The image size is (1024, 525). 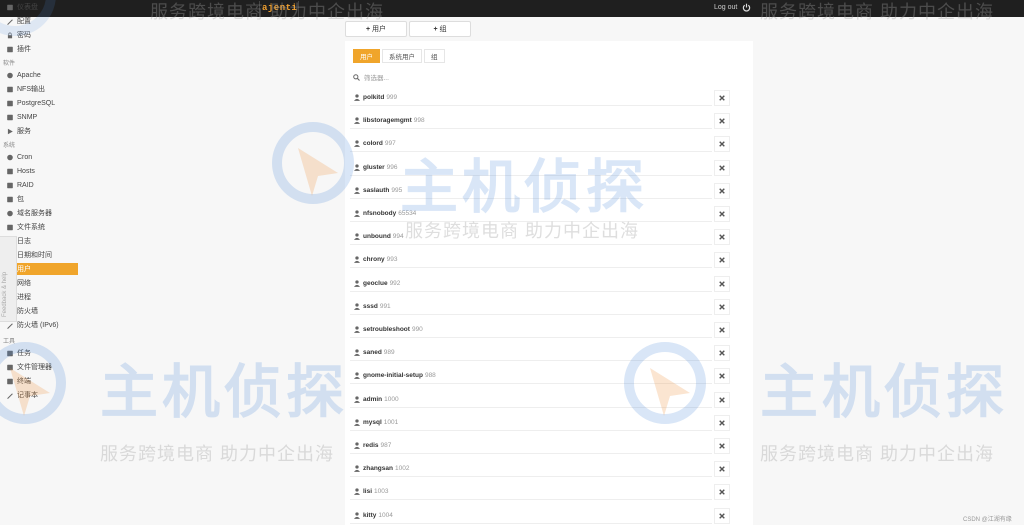 What do you see at coordinates (531, 516) in the screenshot?
I see `user-row: kitty 1004` at bounding box center [531, 516].